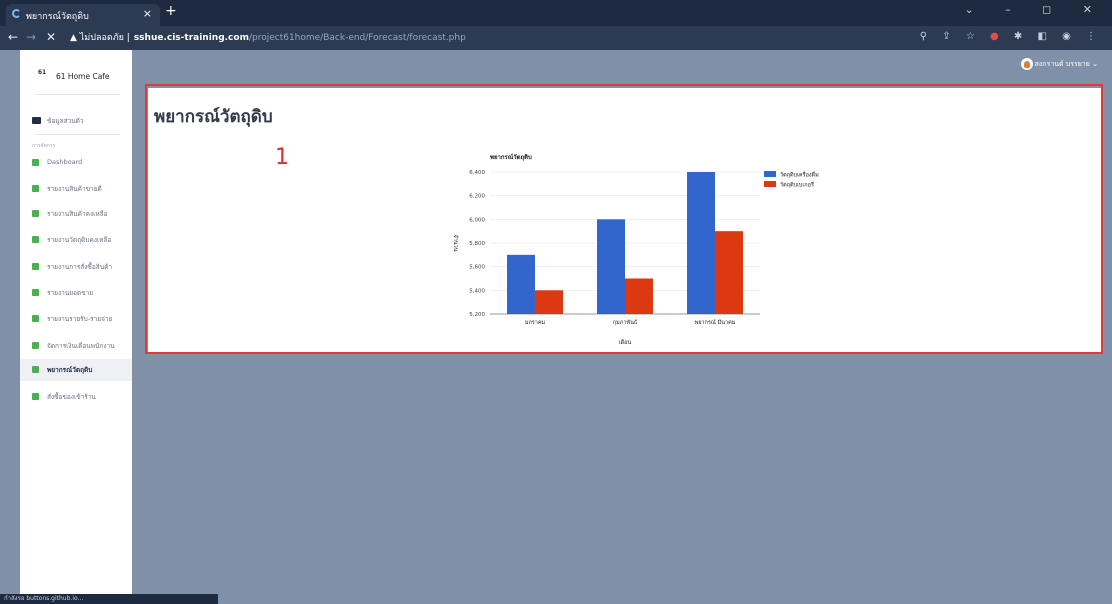  I want to click on sidebar-item-best-sellers: รายงานสินค้าขายดี, so click(76, 189).